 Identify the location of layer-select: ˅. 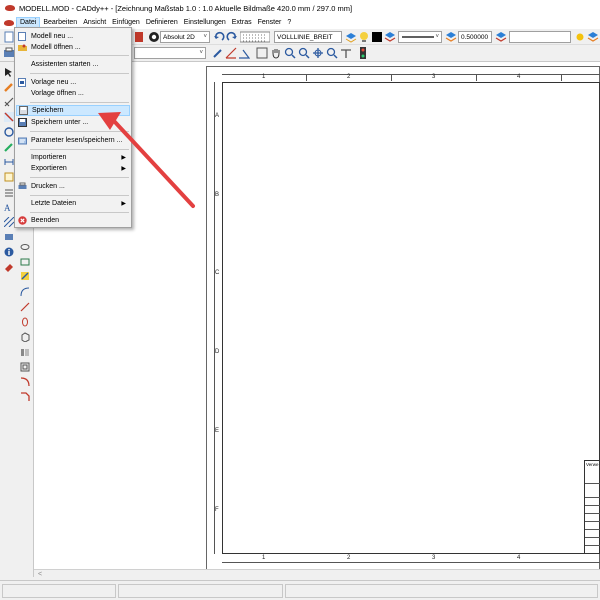
(170, 53).